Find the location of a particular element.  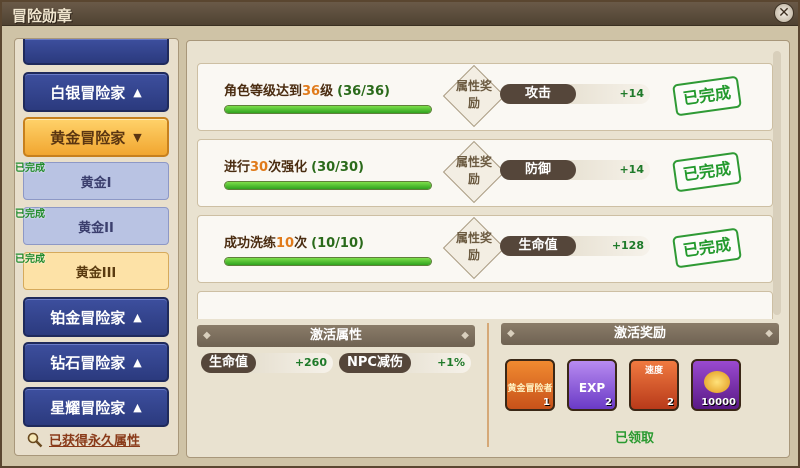

sidebar-item-diamond: 钻石冒险家 ▲ is located at coordinates (96, 362).